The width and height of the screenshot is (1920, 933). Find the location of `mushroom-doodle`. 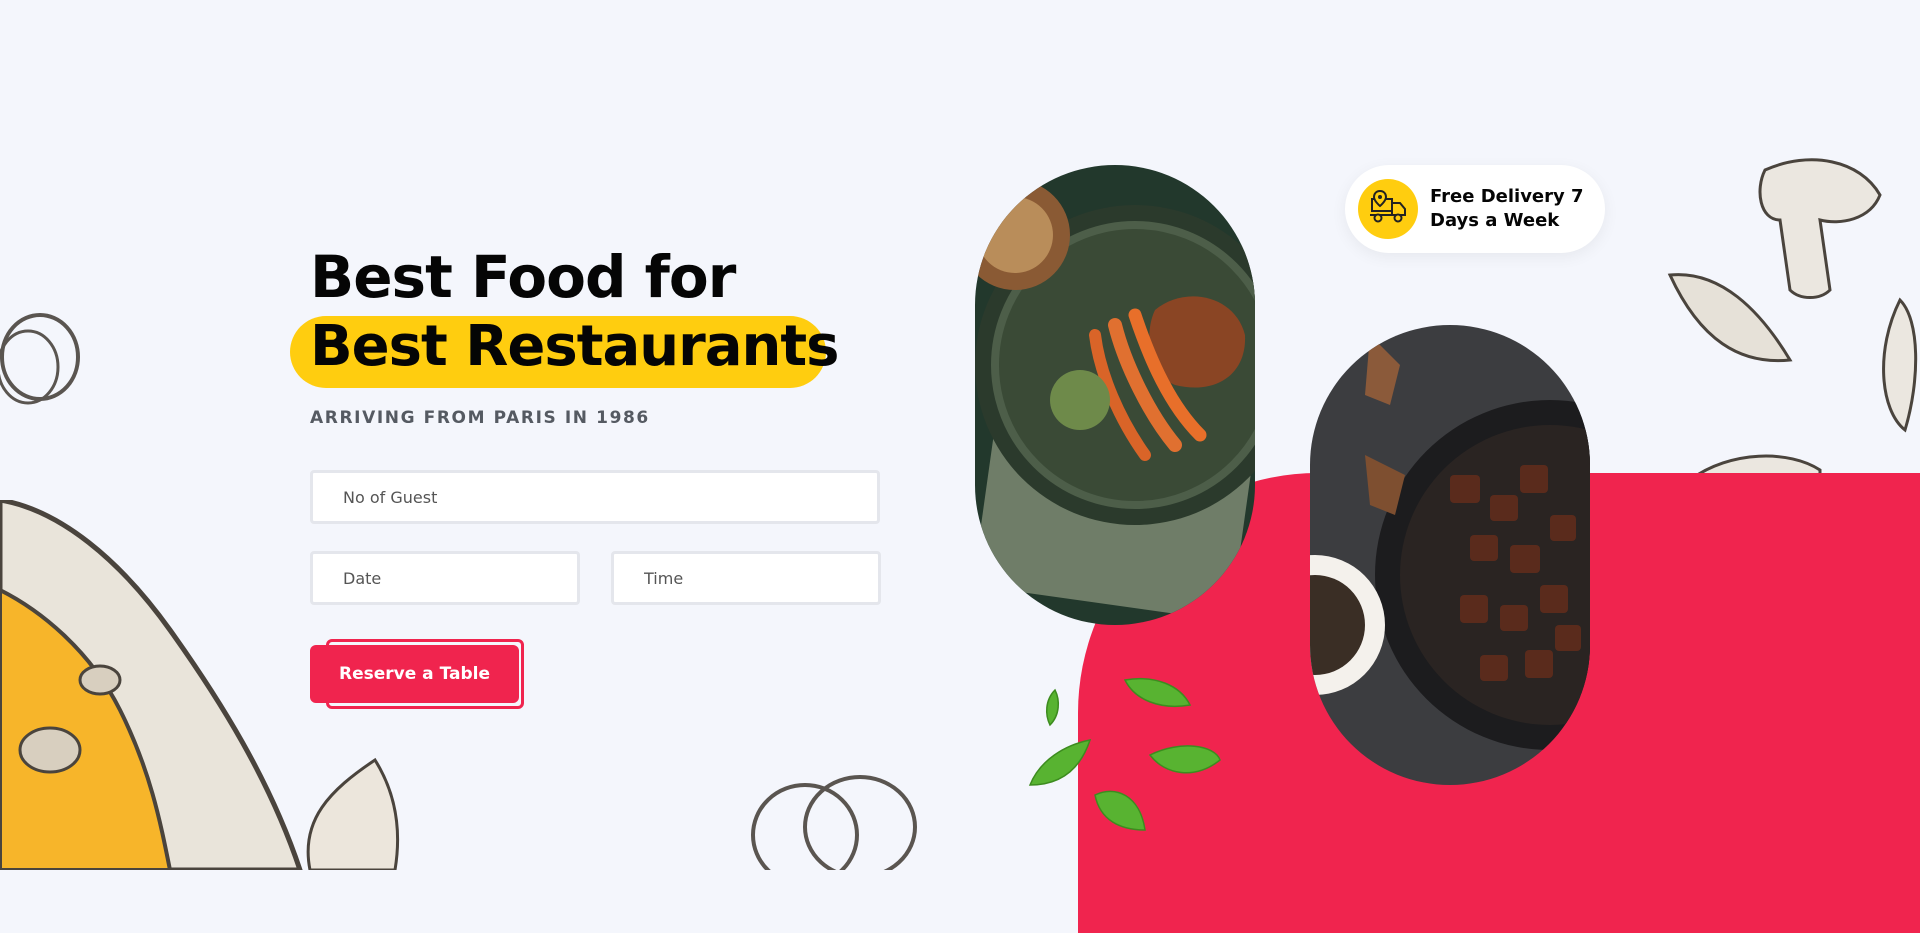

mushroom-doodle is located at coordinates (1792, 319).